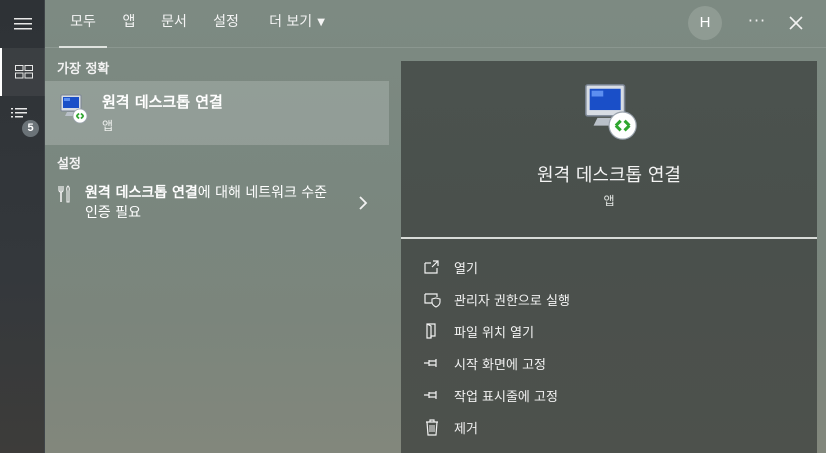 Image resolution: width=826 pixels, height=453 pixels. Describe the element at coordinates (430, 363) in the screenshot. I see `pin-start-icon` at that location.